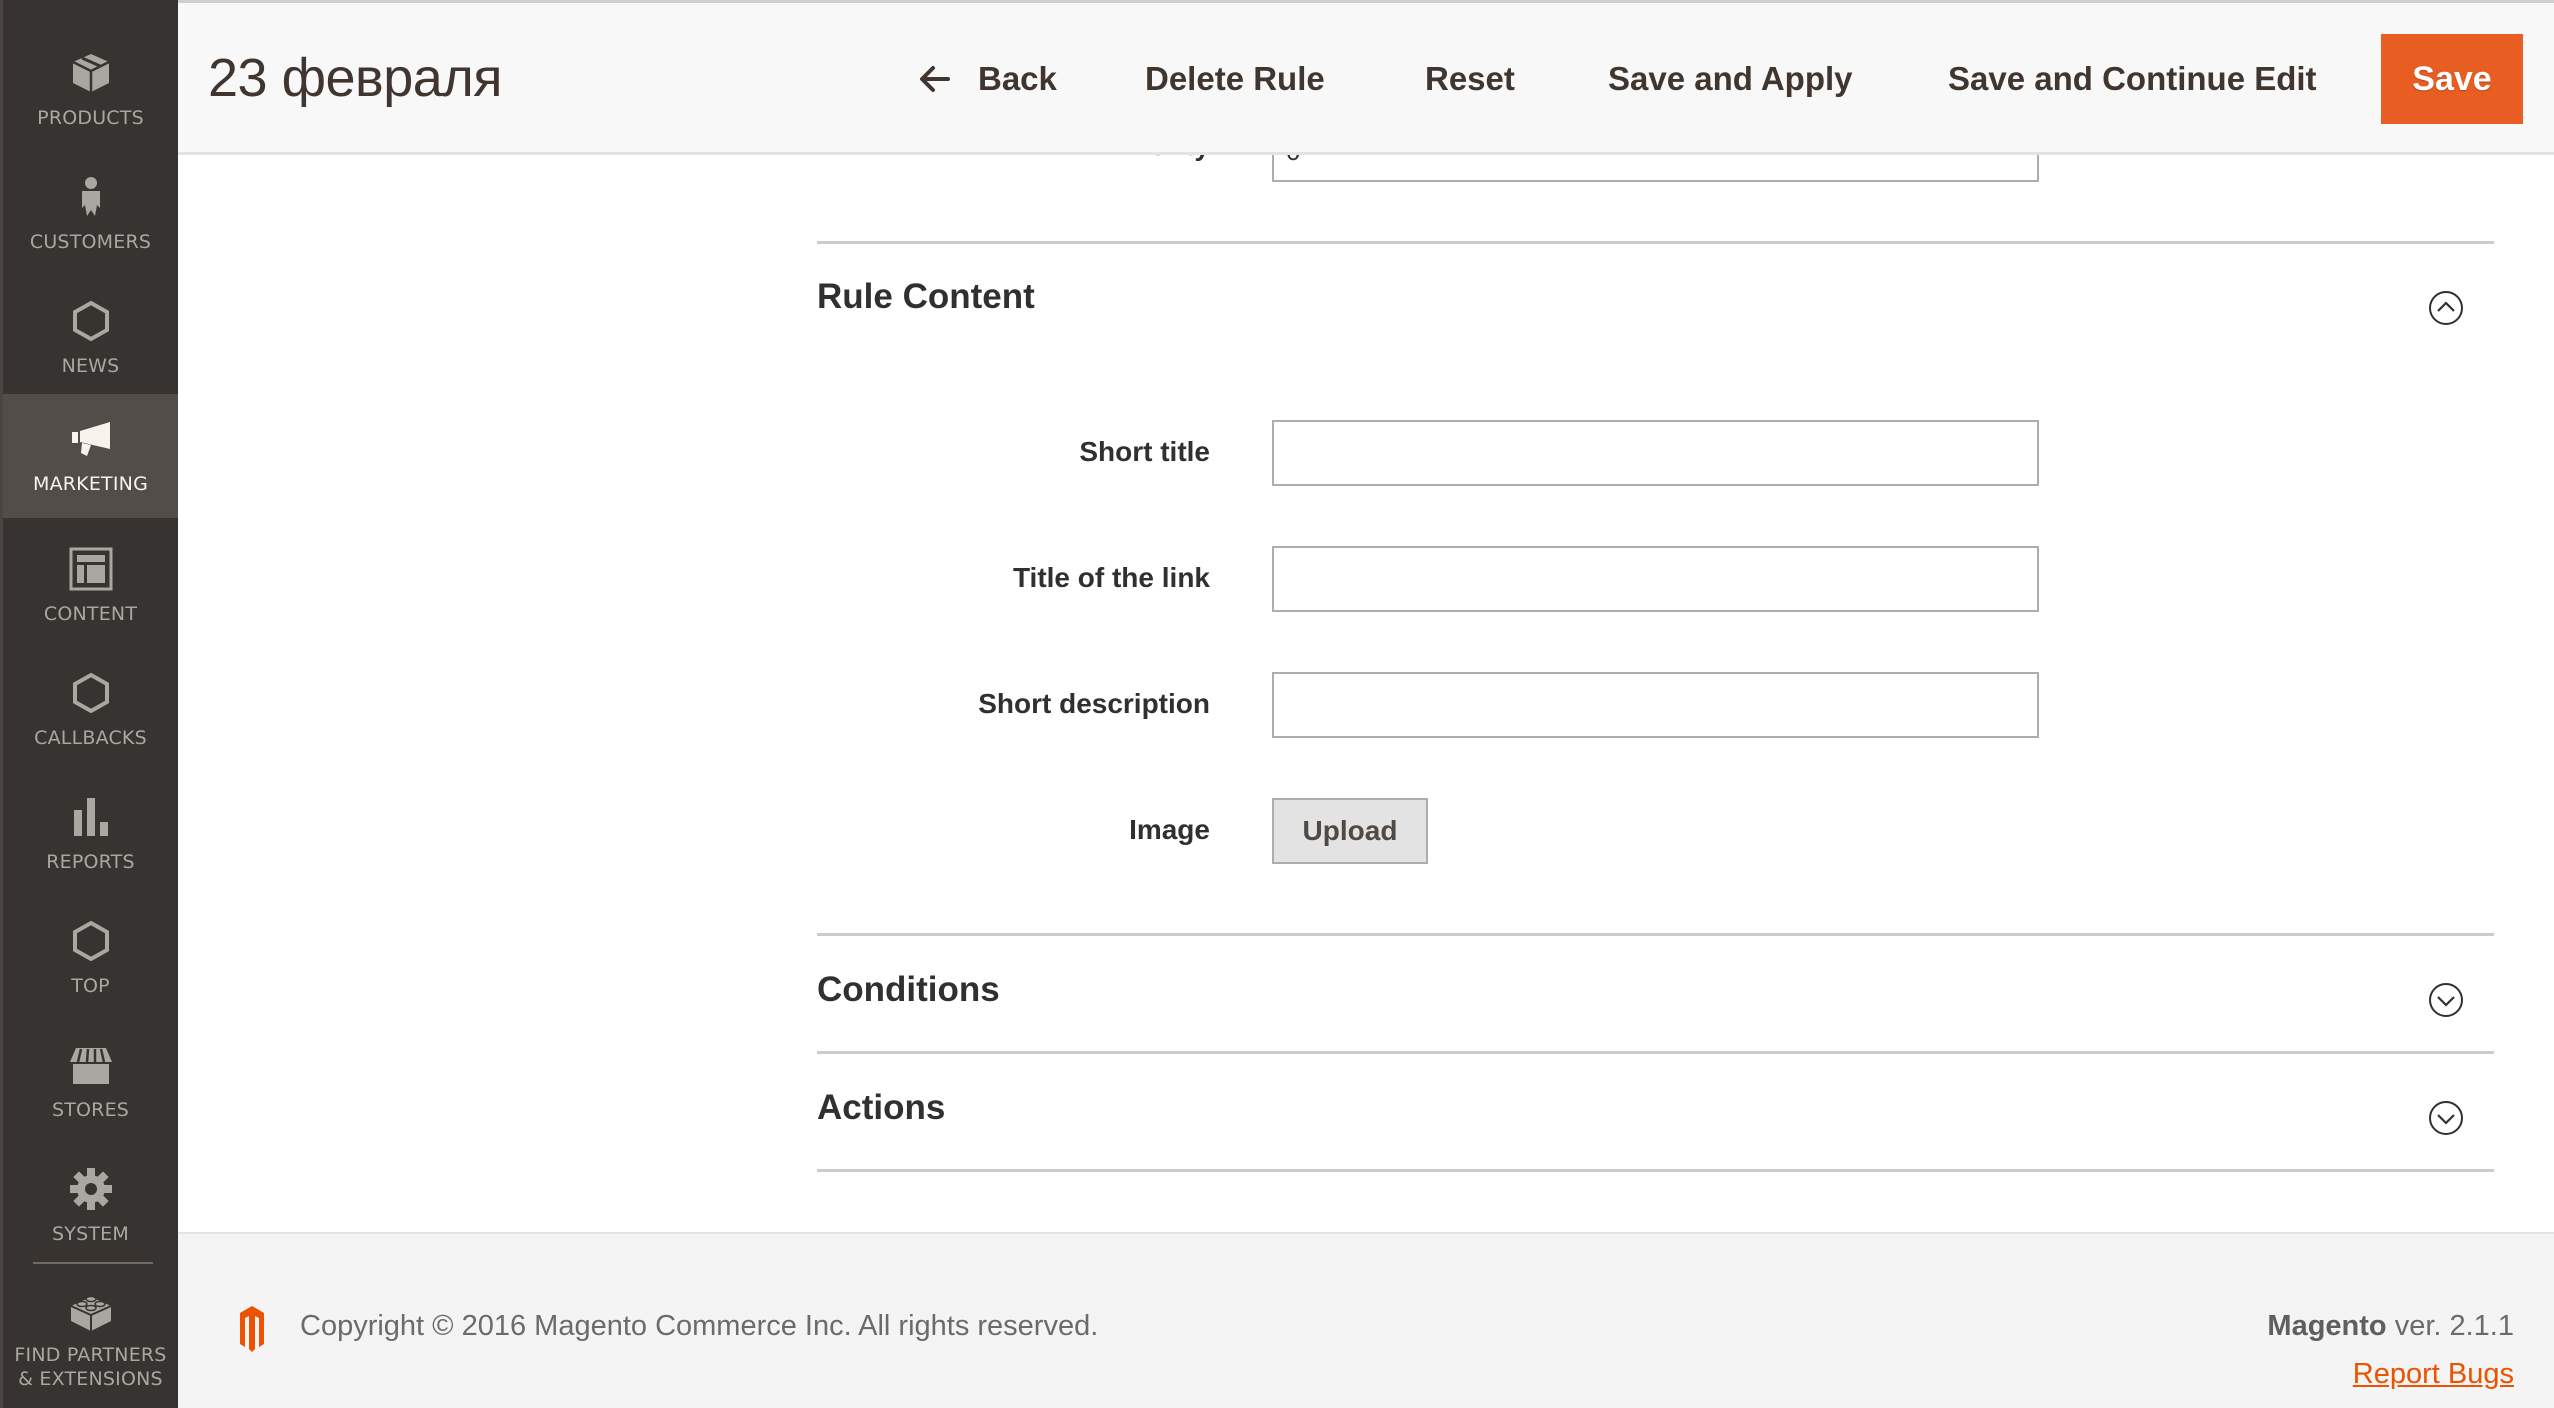 The height and width of the screenshot is (1408, 2554). Describe the element at coordinates (90, 1339) in the screenshot. I see `sidebar-item-find-partners: FIND PARTNERS & EXTENSIONS` at that location.